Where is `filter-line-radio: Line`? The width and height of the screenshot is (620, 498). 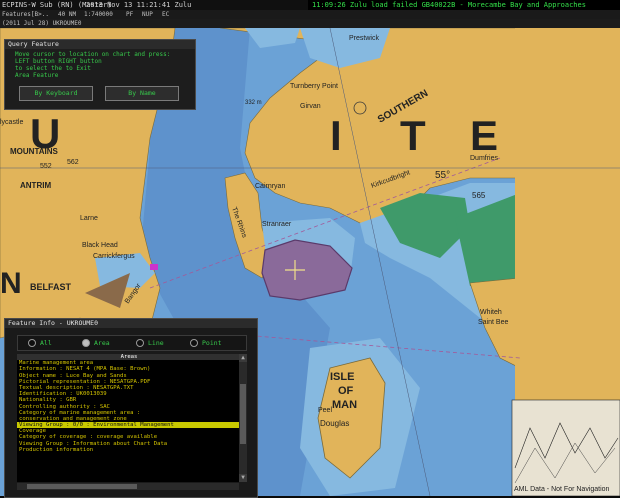
filter-line-radio: Line is located at coordinates (150, 343).